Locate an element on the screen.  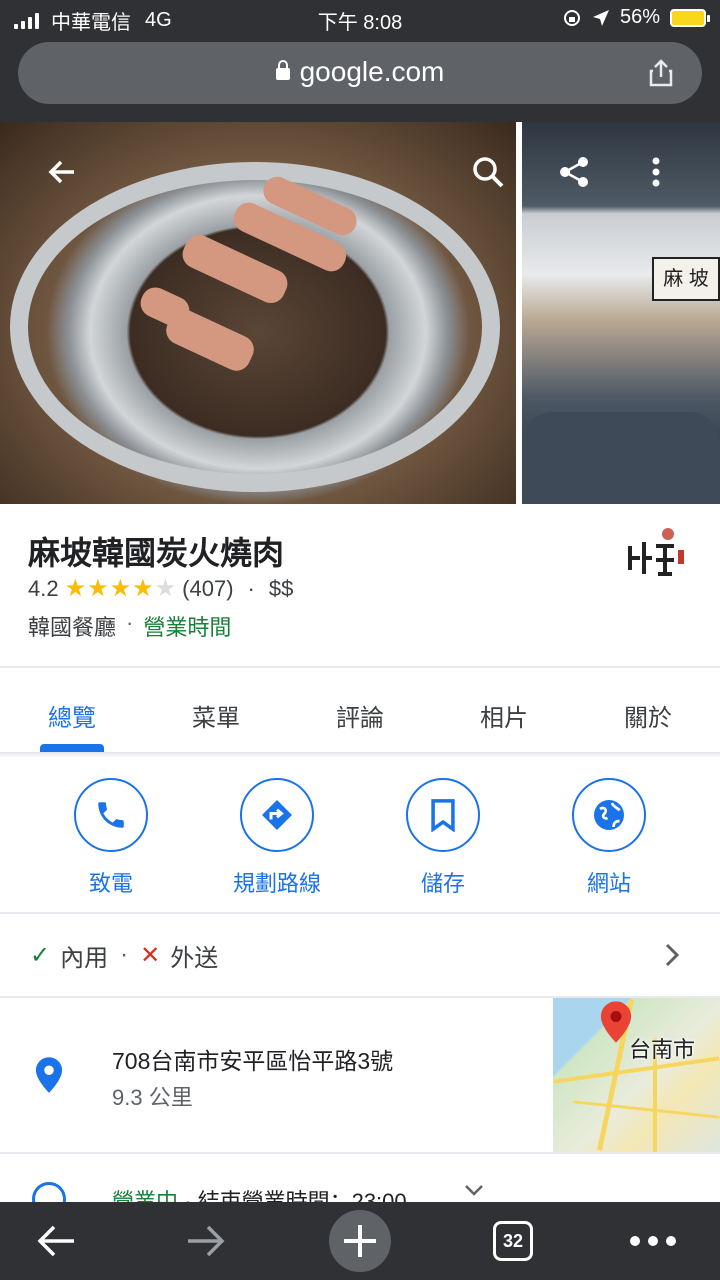
call-button-circle is located at coordinates (111, 815).